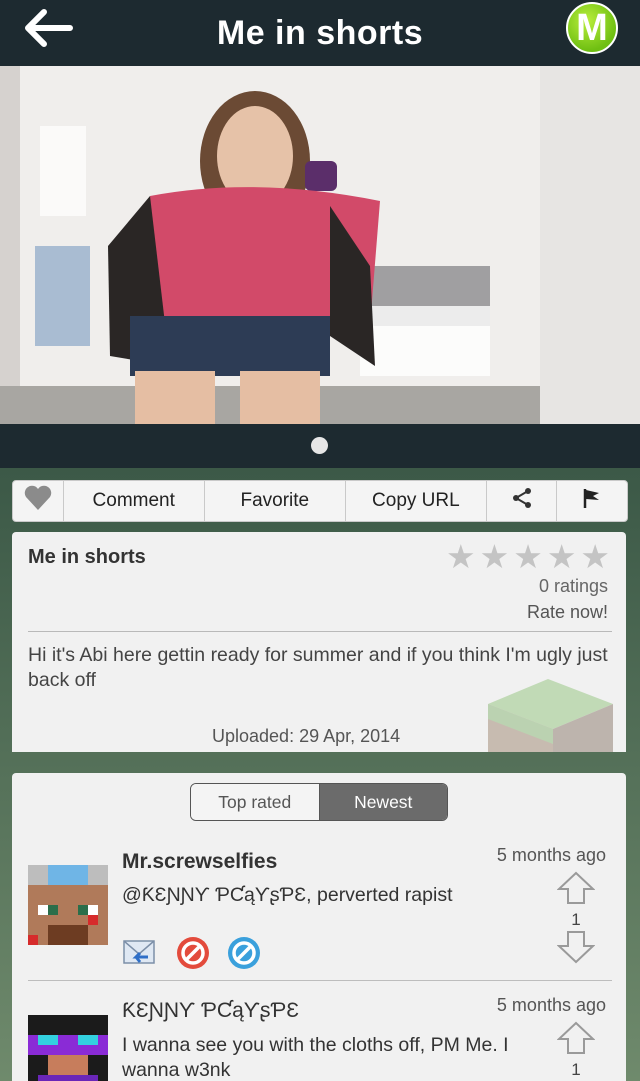 The height and width of the screenshot is (1081, 640). Describe the element at coordinates (244, 953) in the screenshot. I see `ignore-user-icon` at that location.